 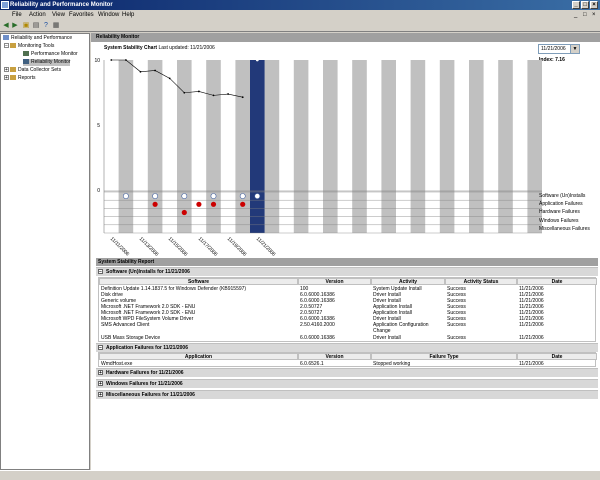 I want to click on mdi-close-icon: ×, so click(x=594, y=15).